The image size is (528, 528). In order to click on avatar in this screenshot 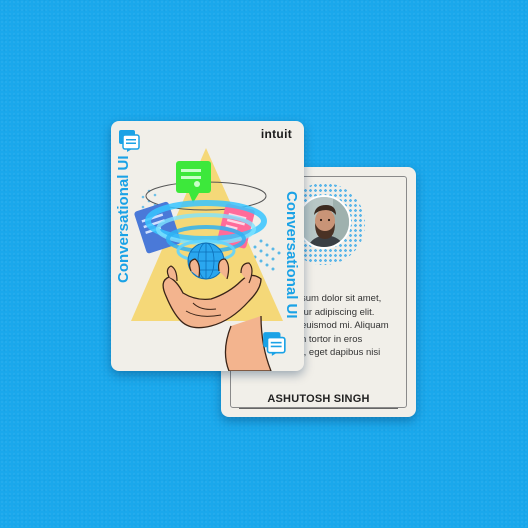, I will do `click(324, 222)`.